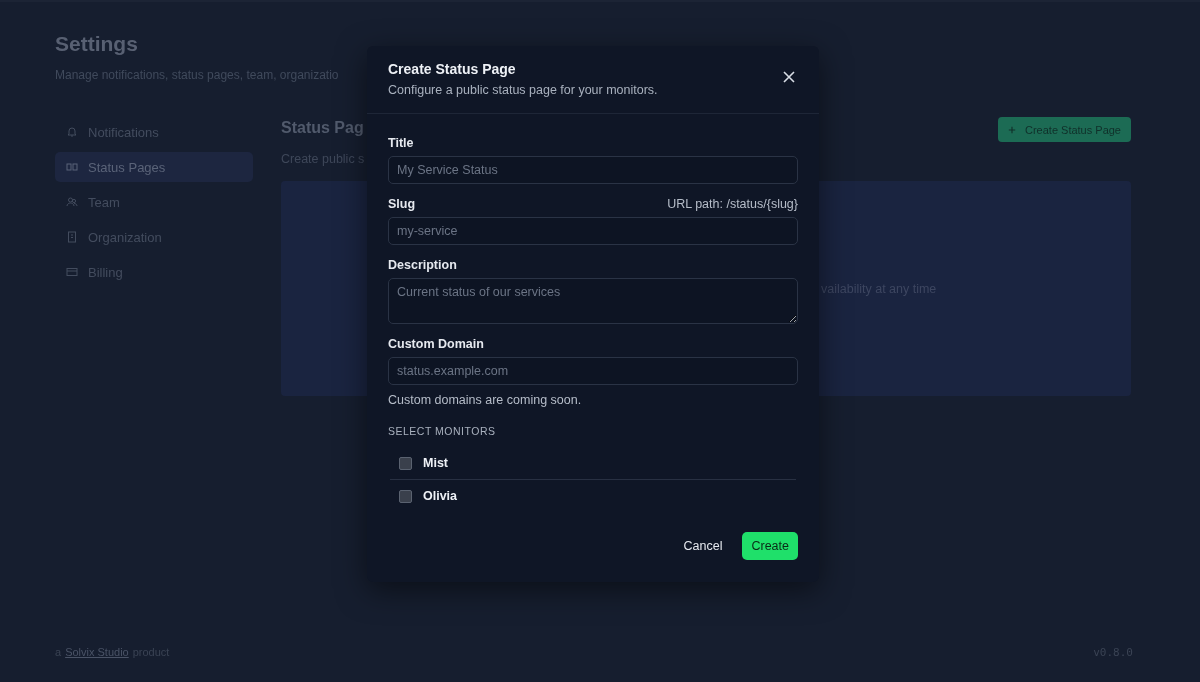  I want to click on section-title: Status Pag, so click(323, 128).